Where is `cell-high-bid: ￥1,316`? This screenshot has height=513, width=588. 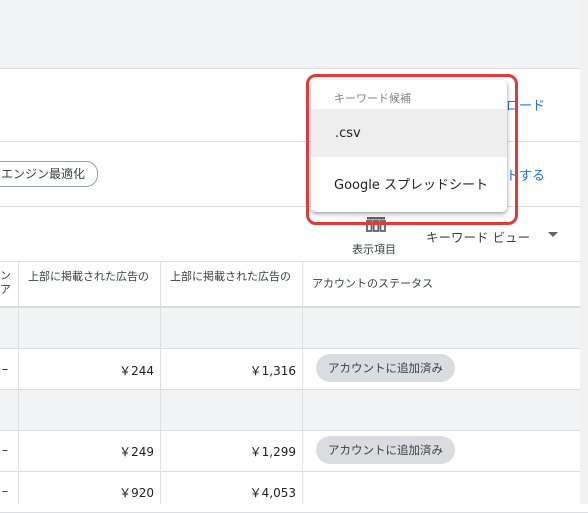
cell-high-bid: ￥1,316 is located at coordinates (272, 371).